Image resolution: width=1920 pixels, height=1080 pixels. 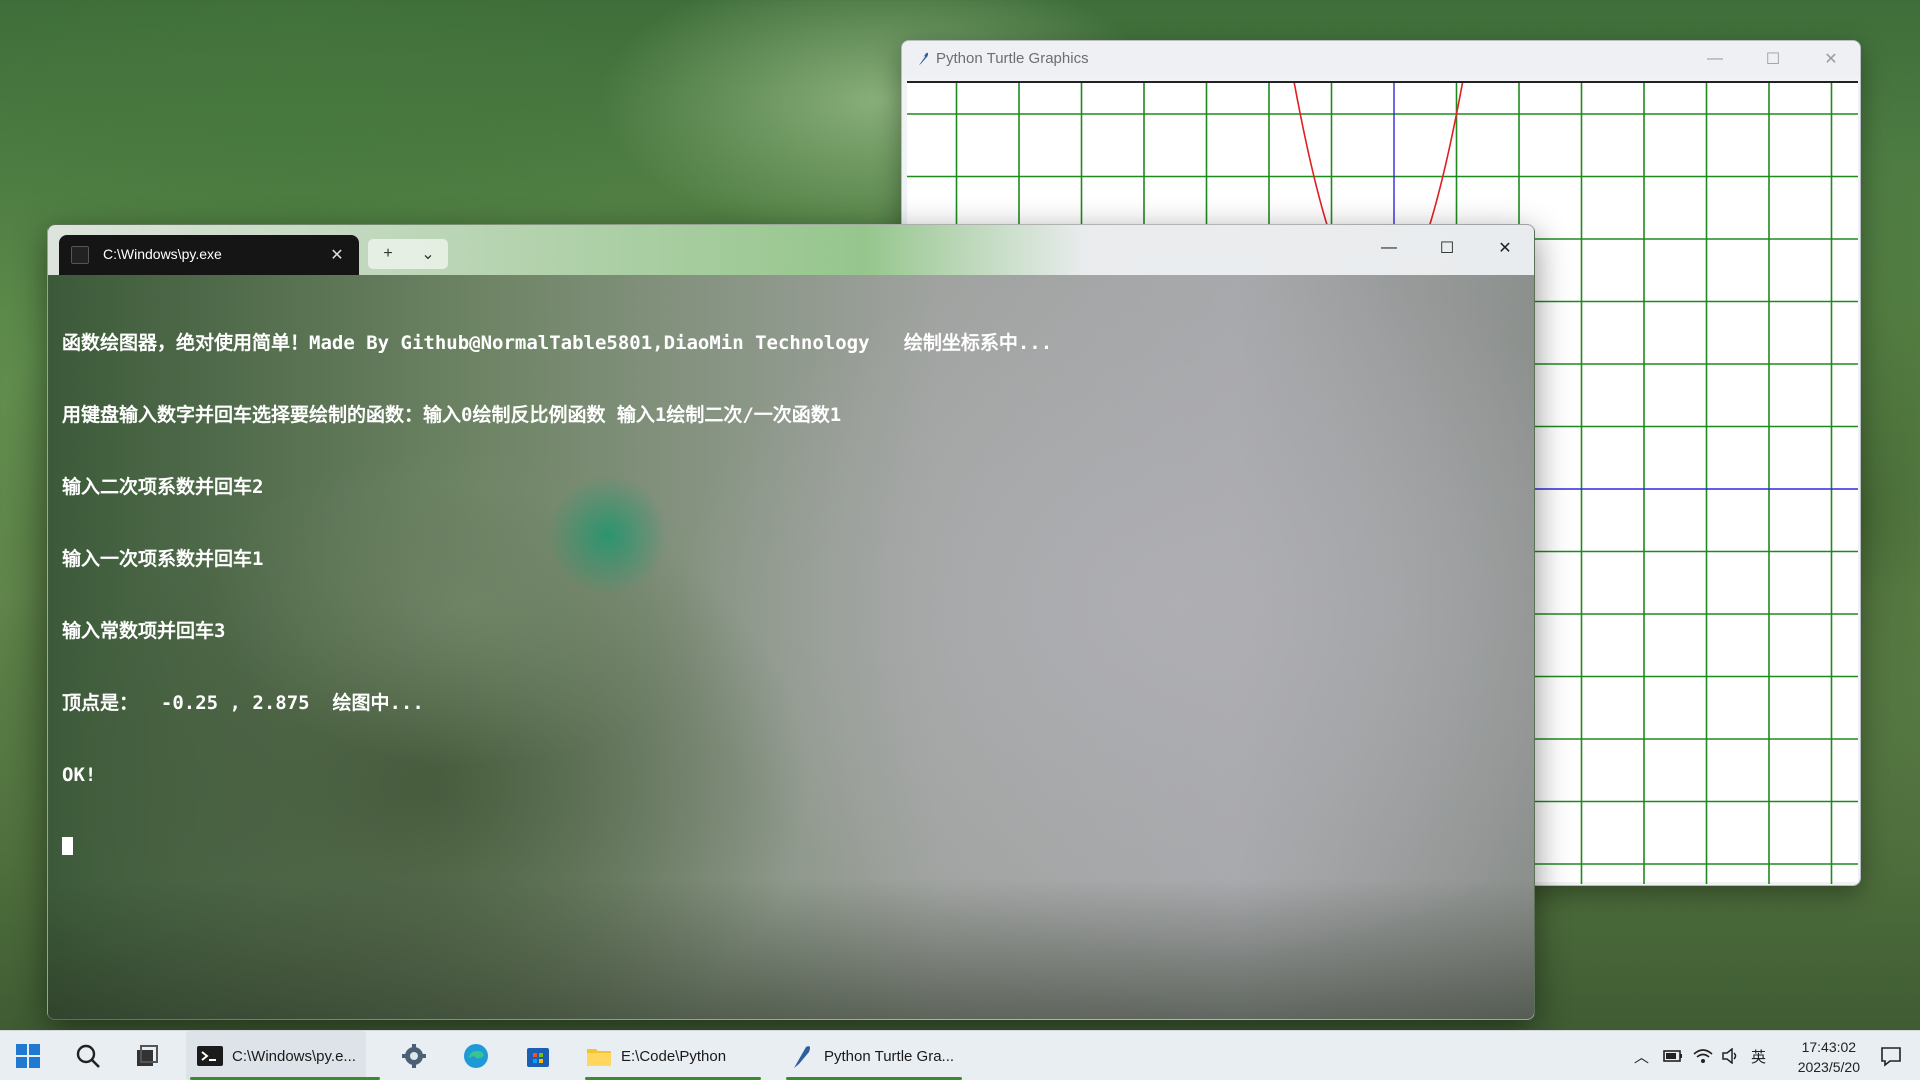 I want to click on minimize-button: —, so click(x=1715, y=59).